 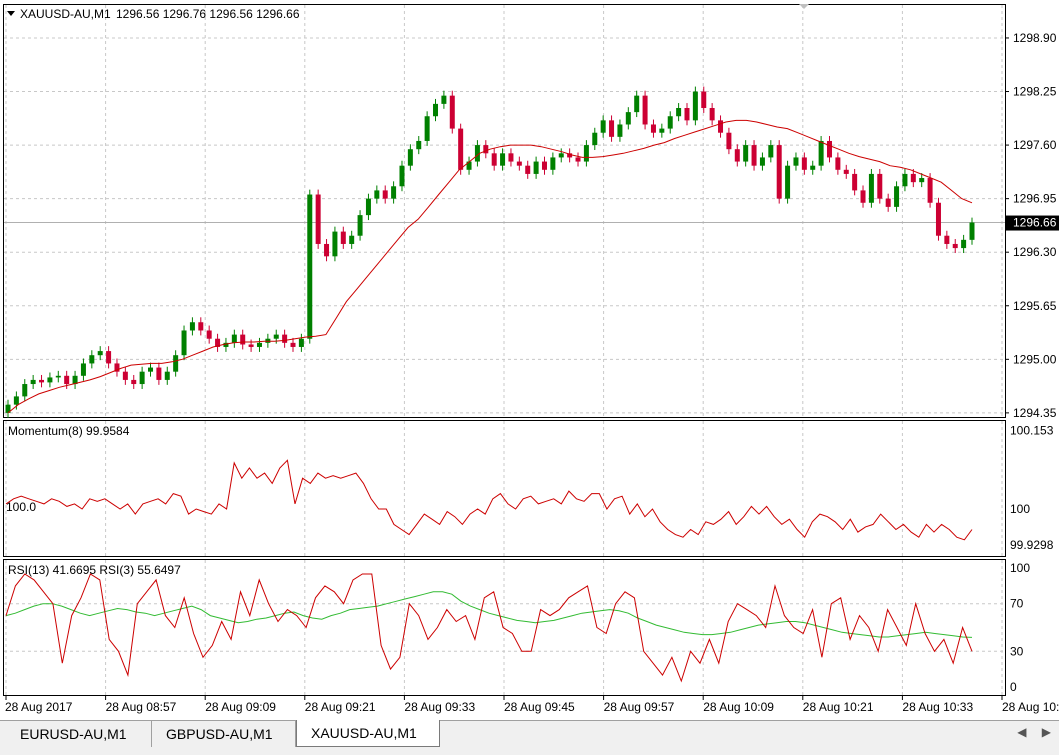 What do you see at coordinates (79, 734) in the screenshot?
I see `tab-eurusd: EURUSD-AU,M1` at bounding box center [79, 734].